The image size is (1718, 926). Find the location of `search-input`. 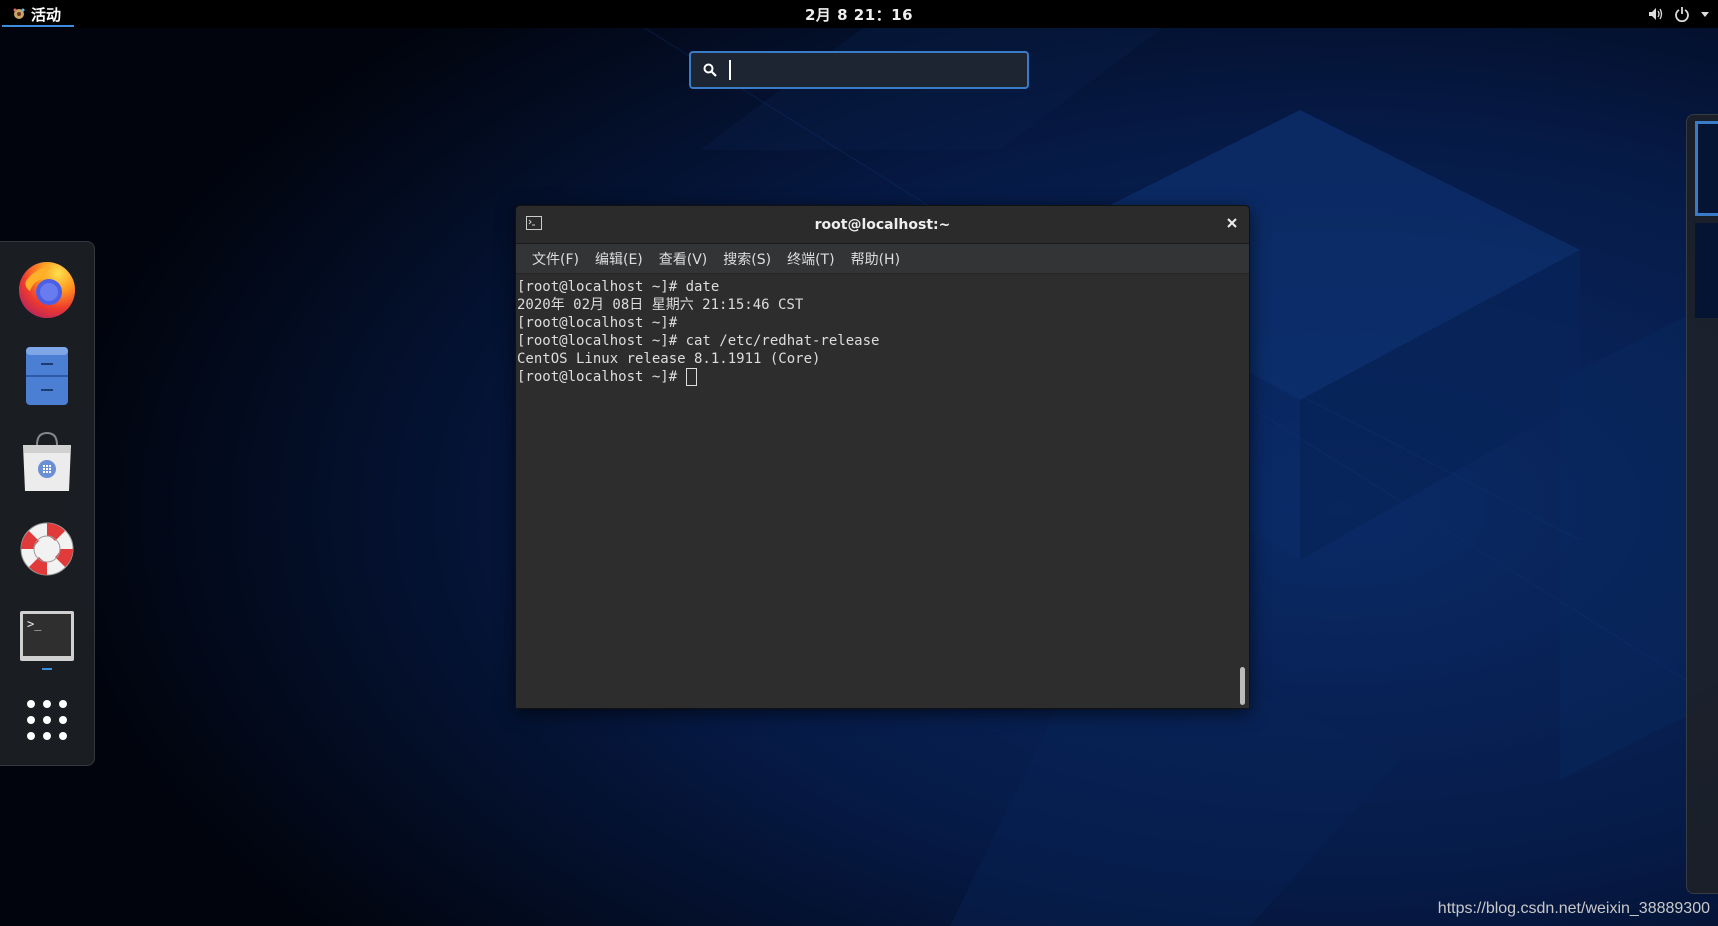

search-input is located at coordinates (881, 70).